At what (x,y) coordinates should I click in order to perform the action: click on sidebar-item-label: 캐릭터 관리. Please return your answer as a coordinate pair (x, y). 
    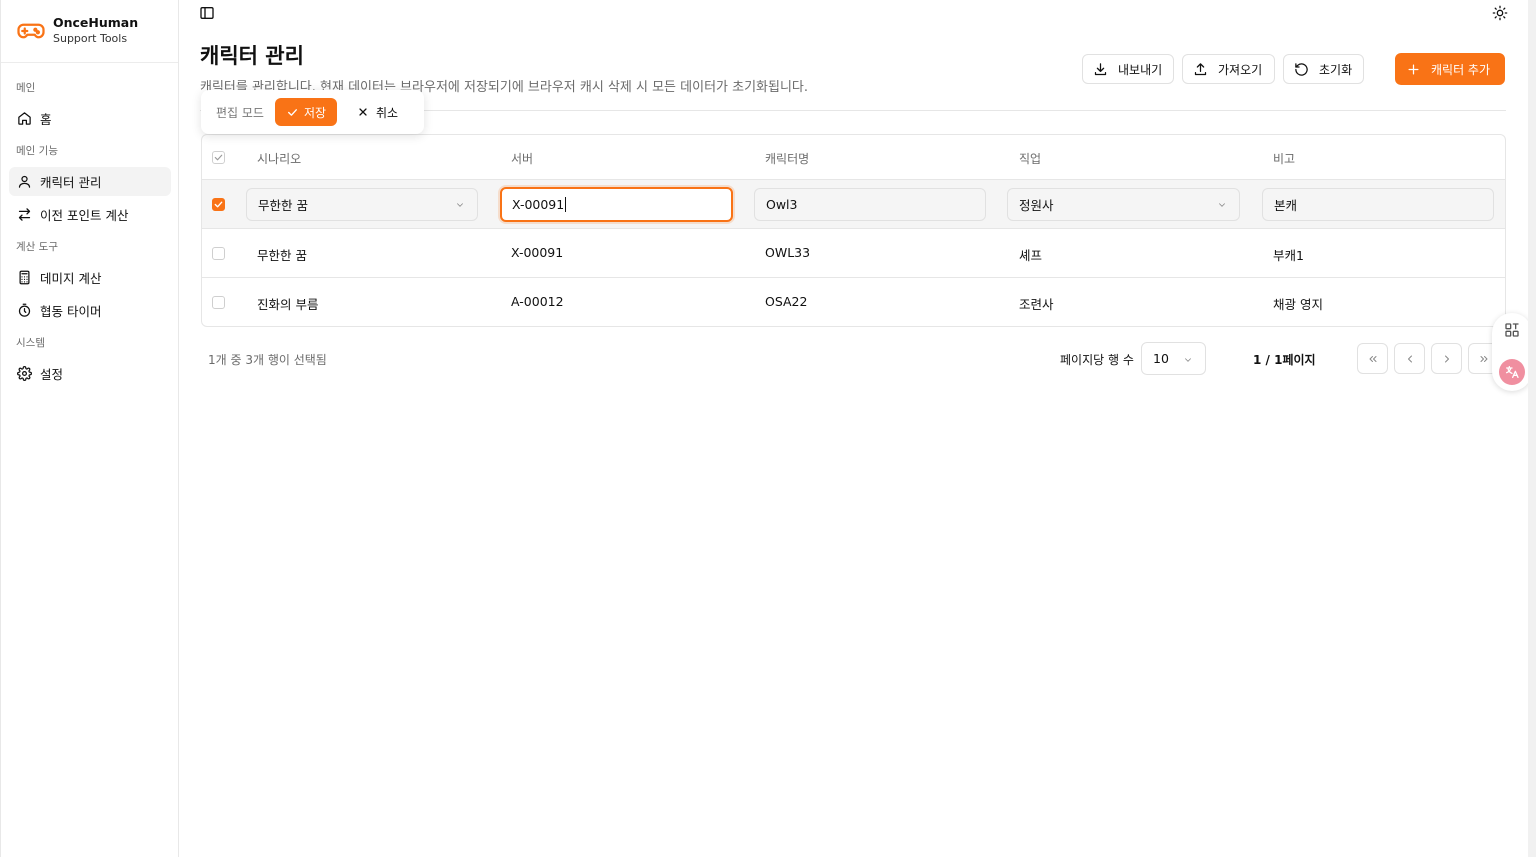
    Looking at the image, I should click on (71, 182).